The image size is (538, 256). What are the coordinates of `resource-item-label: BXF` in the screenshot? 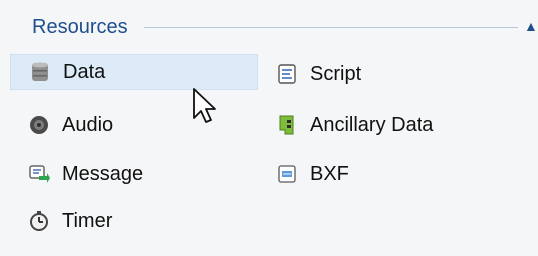 It's located at (329, 173).